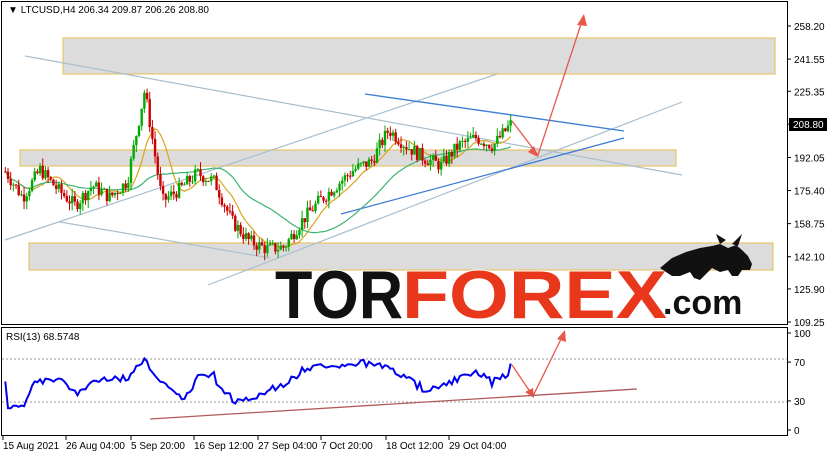 This screenshot has width=830, height=456. Describe the element at coordinates (809, 158) in the screenshot. I see `price-tick-label: 192.05` at that location.